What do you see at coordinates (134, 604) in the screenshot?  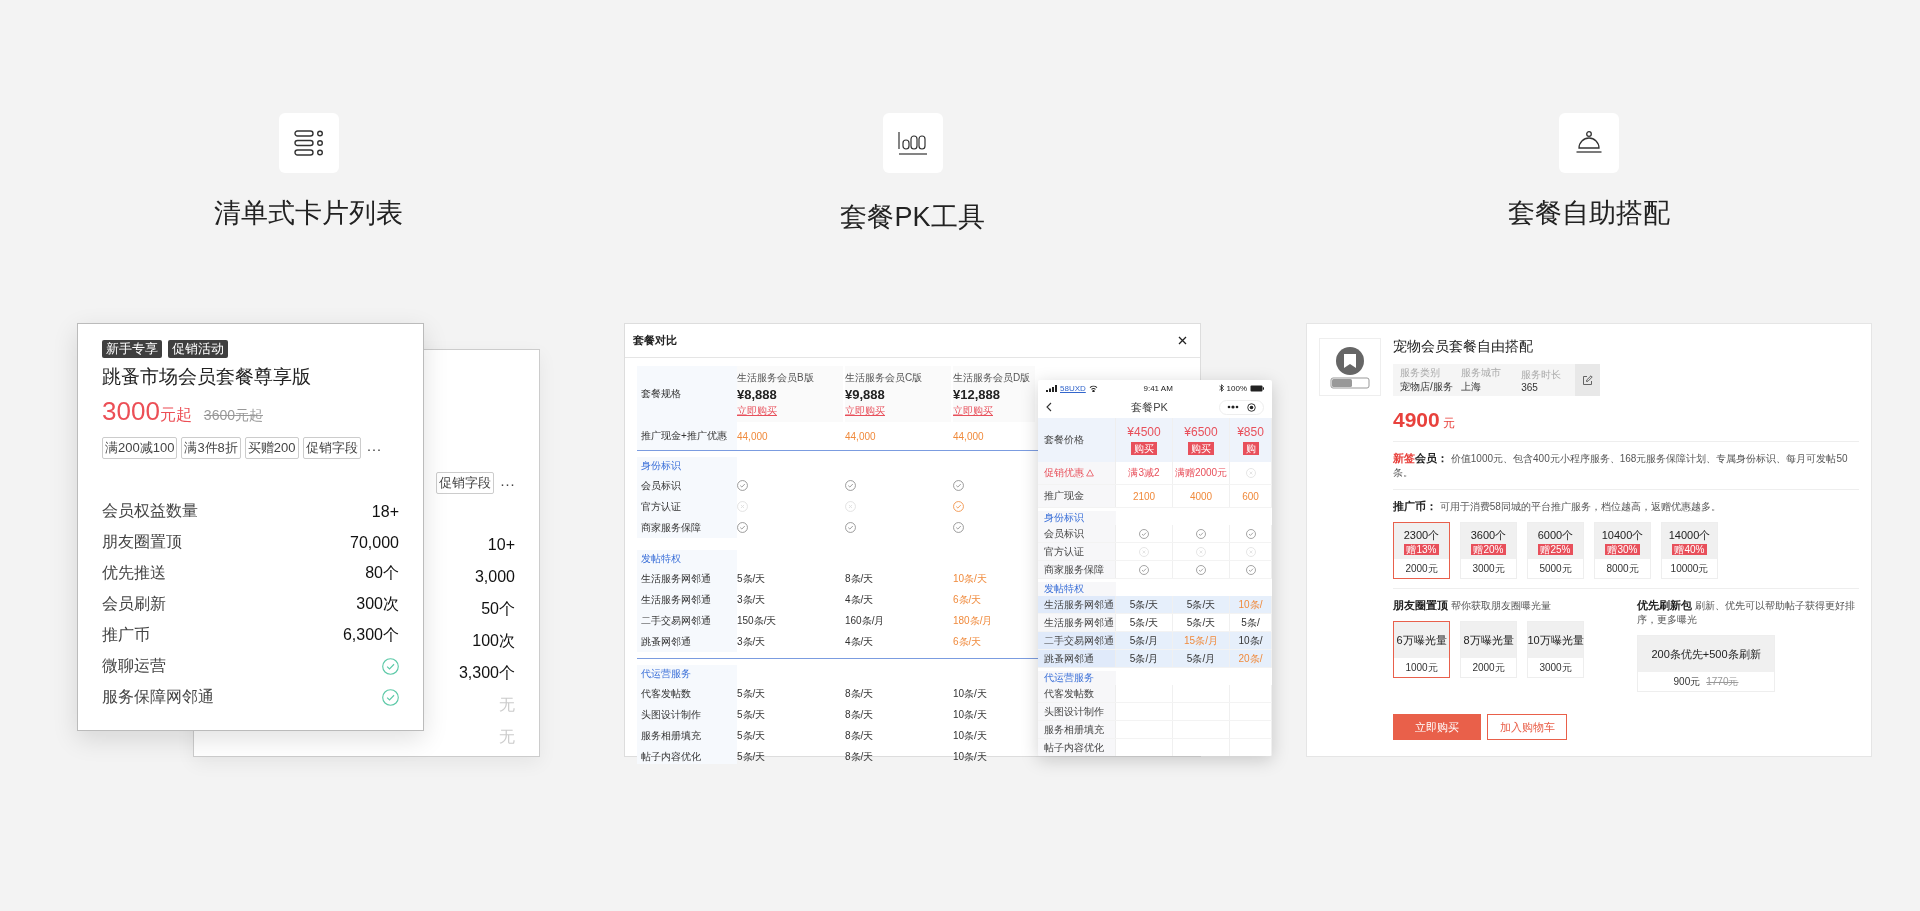 I see `benefit-label: 会员刷新` at bounding box center [134, 604].